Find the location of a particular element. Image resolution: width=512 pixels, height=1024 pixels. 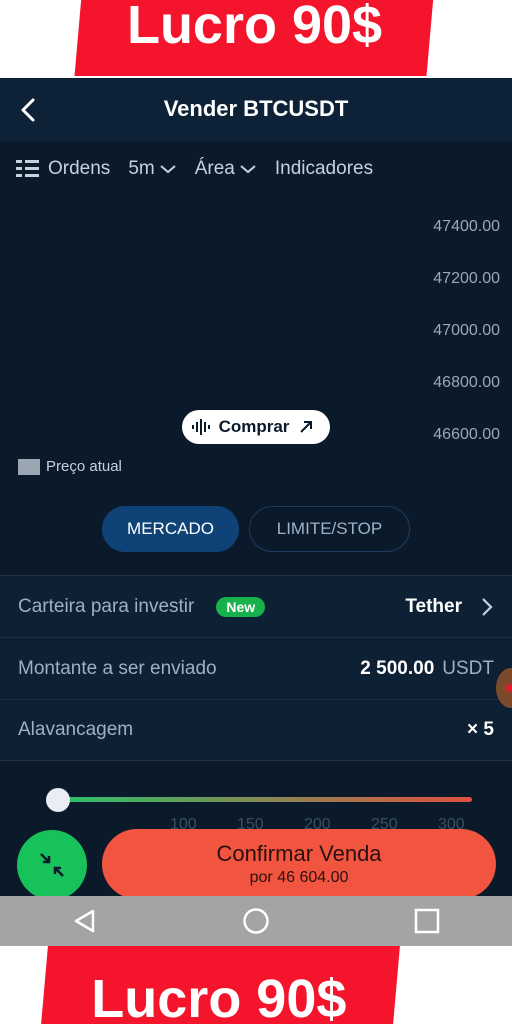

promo-text-bottom: Lucro 90$ is located at coordinates (219, 996).